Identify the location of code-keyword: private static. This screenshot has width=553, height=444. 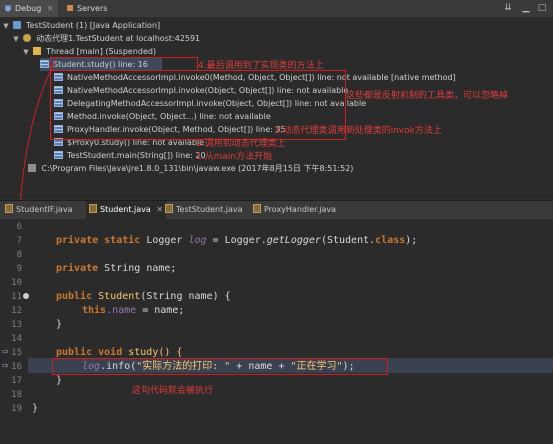
(101, 240).